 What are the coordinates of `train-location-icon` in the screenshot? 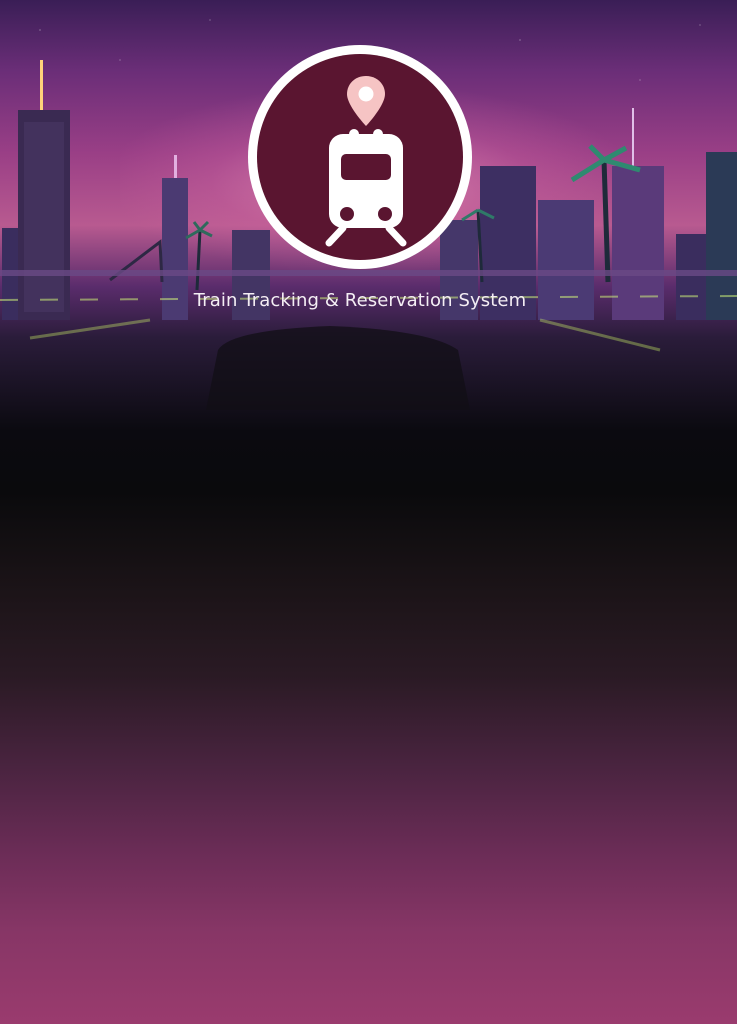 It's located at (366, 161).